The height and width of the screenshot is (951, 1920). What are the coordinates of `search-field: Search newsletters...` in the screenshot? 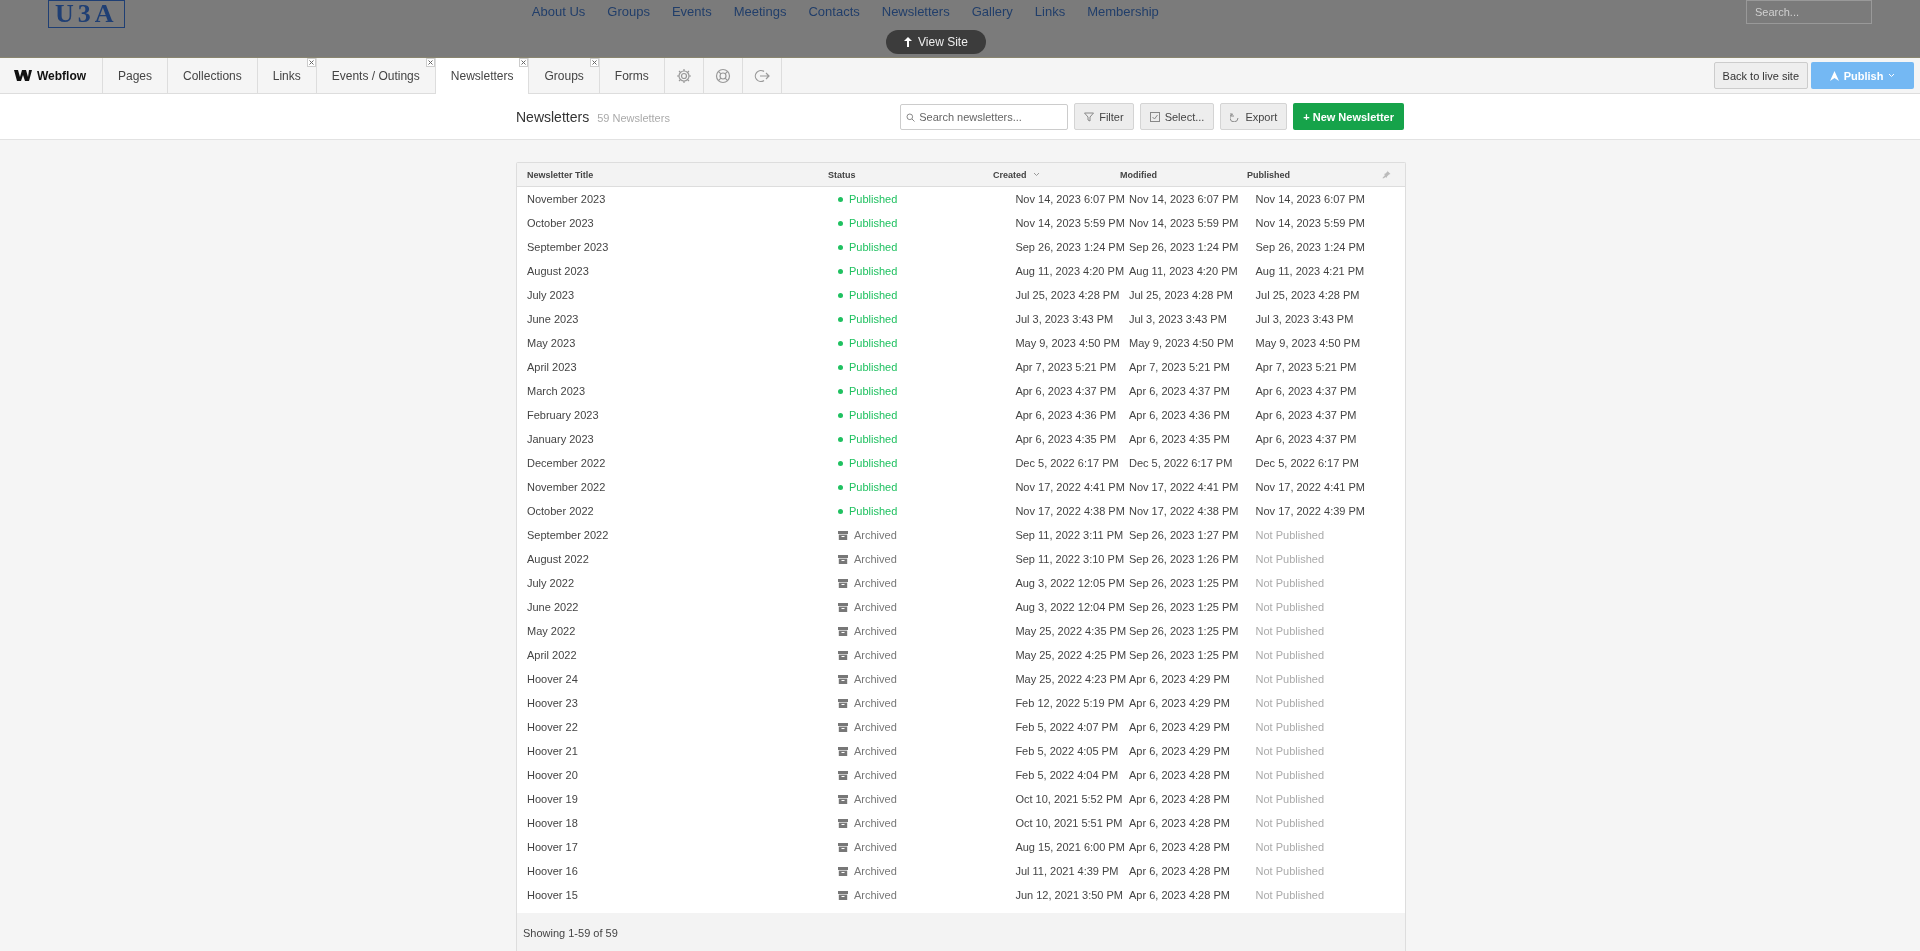 It's located at (984, 116).